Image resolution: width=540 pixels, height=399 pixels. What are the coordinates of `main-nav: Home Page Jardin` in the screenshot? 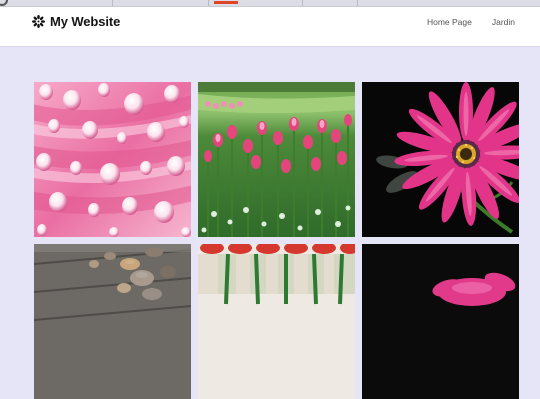 It's located at (471, 22).